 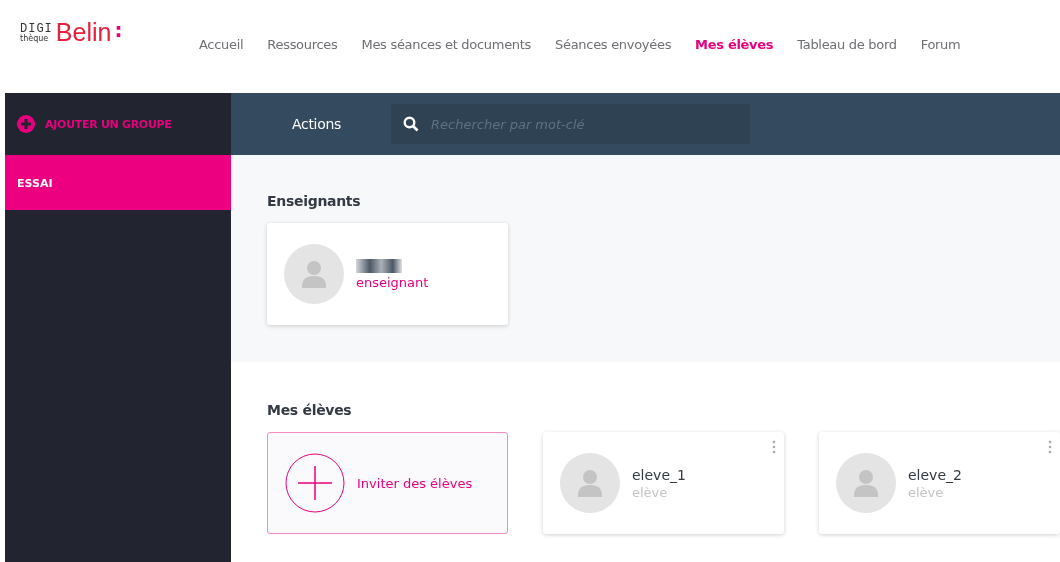 I want to click on nav-link: Tableau de bord, so click(x=847, y=44).